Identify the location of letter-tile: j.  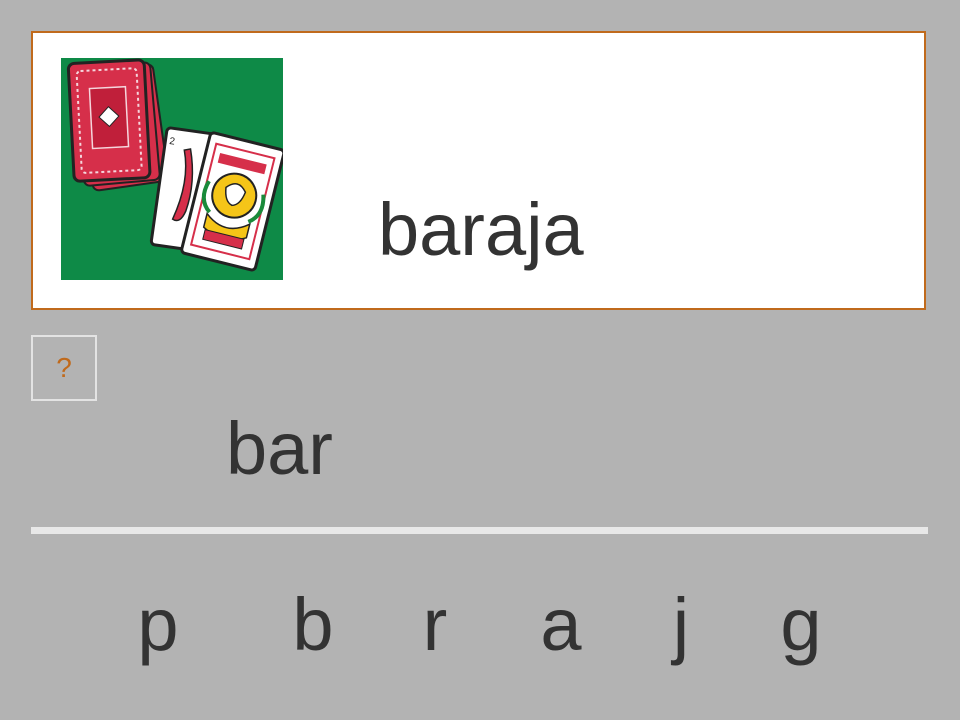
(681, 625).